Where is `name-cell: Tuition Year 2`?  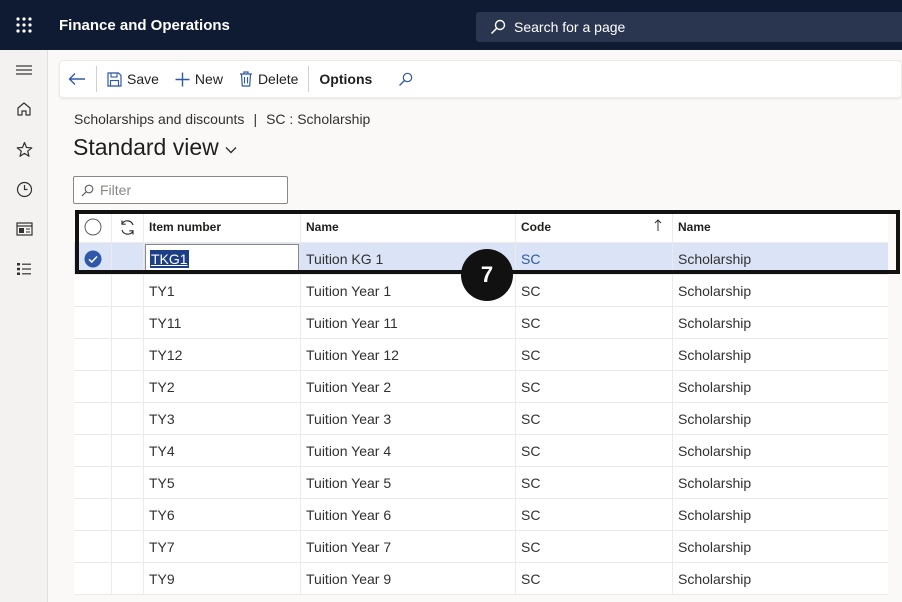
name-cell: Tuition Year 2 is located at coordinates (408, 386).